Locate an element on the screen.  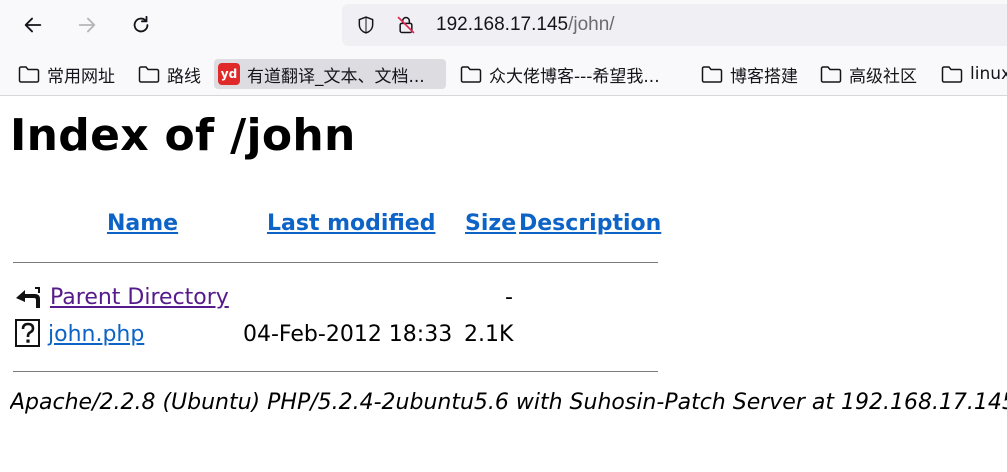
column-header-size: Size is located at coordinates (490, 223).